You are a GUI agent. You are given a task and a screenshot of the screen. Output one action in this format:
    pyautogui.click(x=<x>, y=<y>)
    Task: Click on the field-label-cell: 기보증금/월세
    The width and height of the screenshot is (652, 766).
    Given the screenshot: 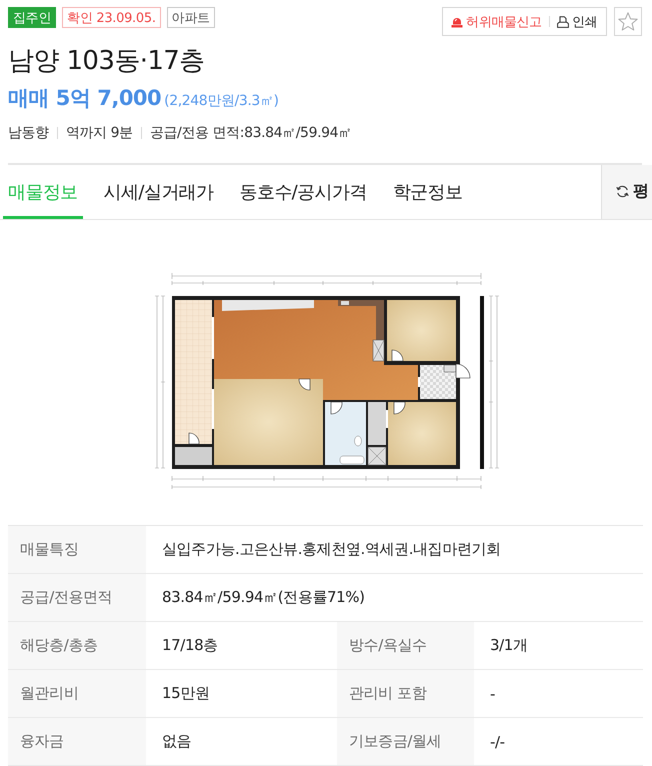 What is the action you would take?
    pyautogui.click(x=405, y=742)
    